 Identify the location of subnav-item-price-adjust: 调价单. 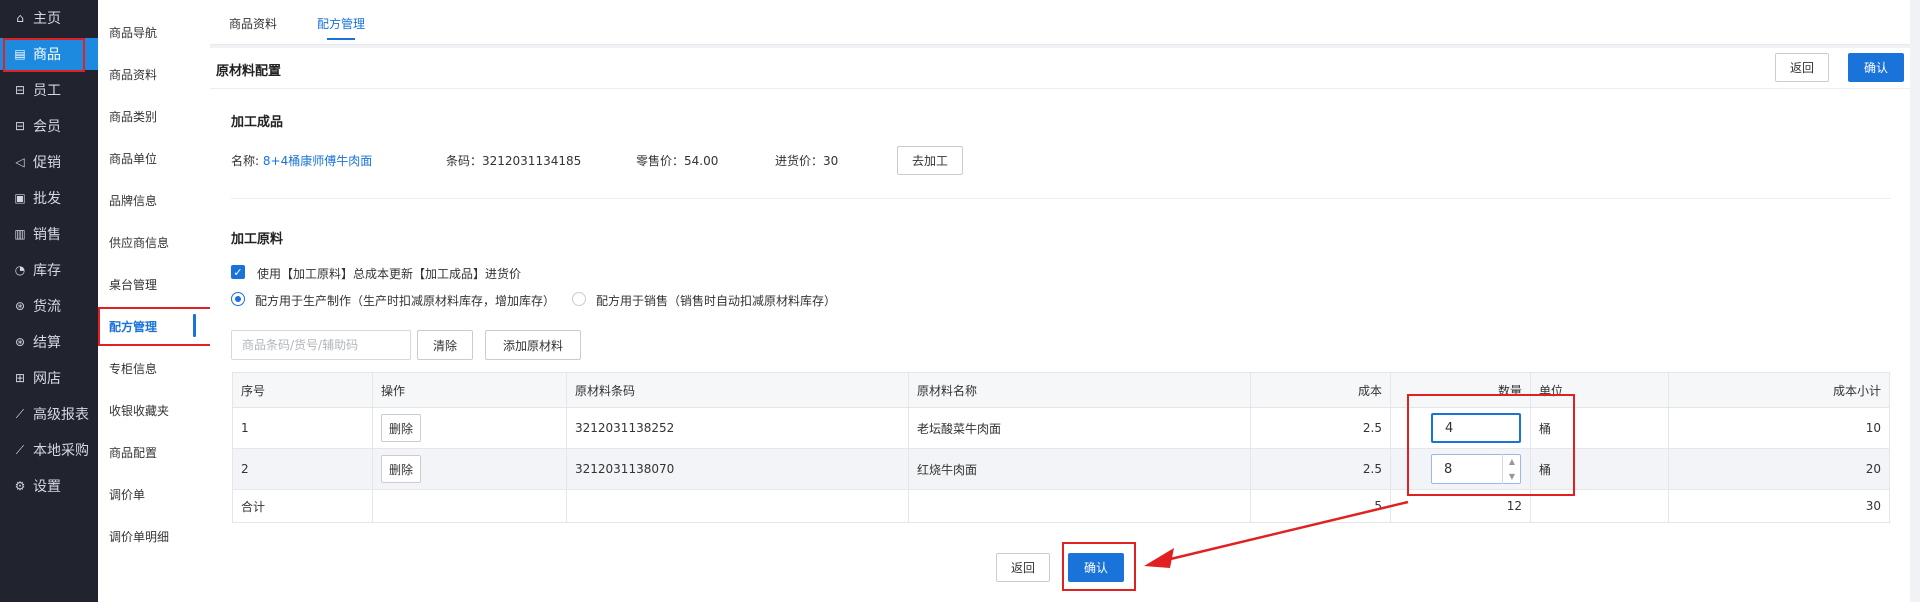
(127, 494).